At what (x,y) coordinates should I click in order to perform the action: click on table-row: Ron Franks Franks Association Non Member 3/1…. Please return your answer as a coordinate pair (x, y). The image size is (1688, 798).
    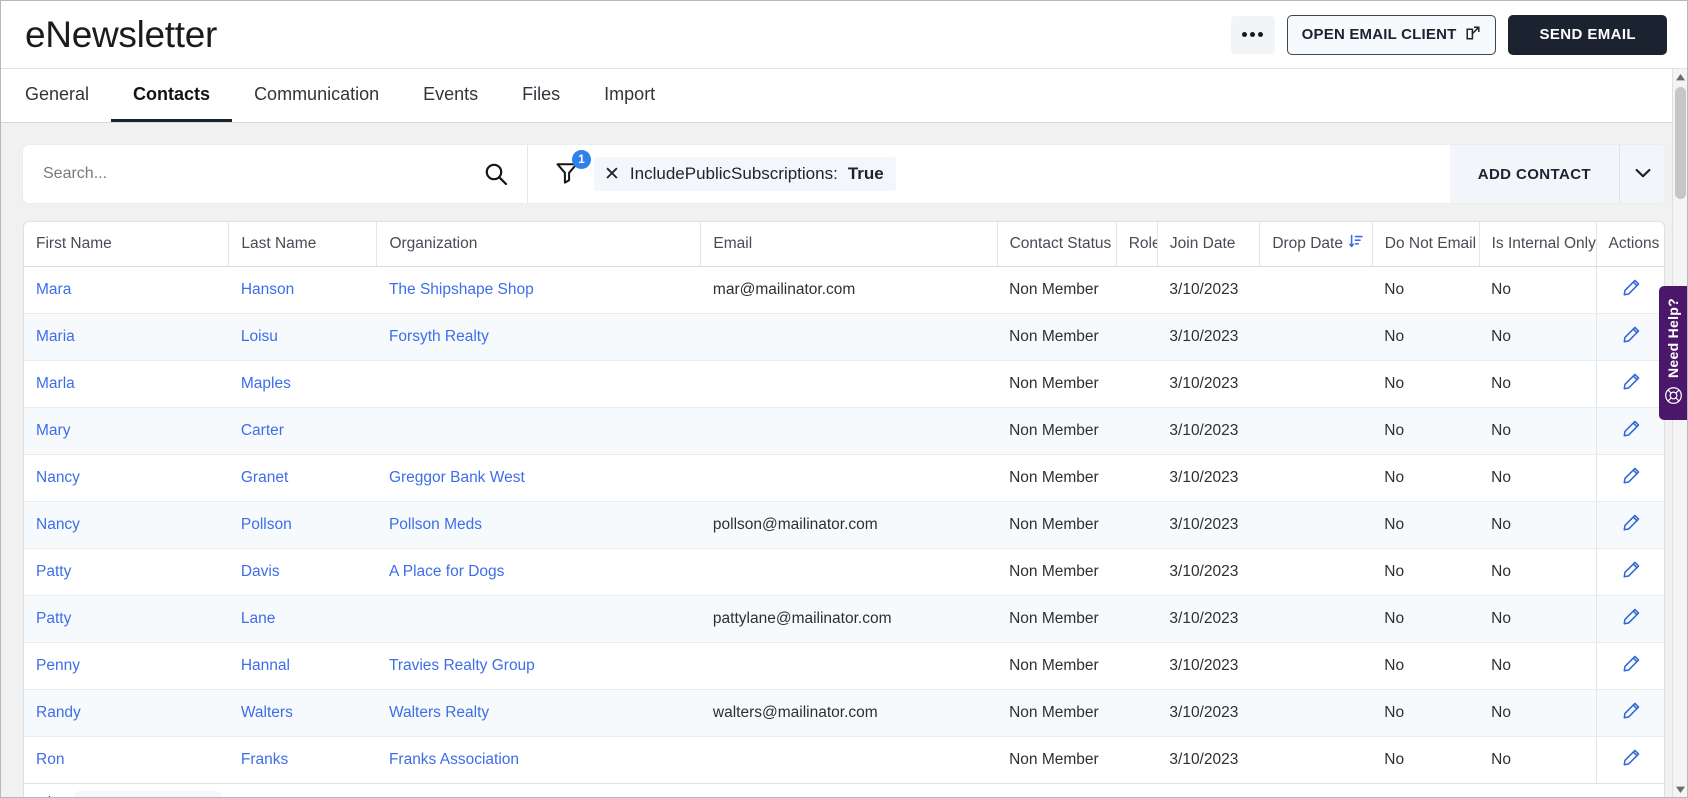
    Looking at the image, I should click on (844, 759).